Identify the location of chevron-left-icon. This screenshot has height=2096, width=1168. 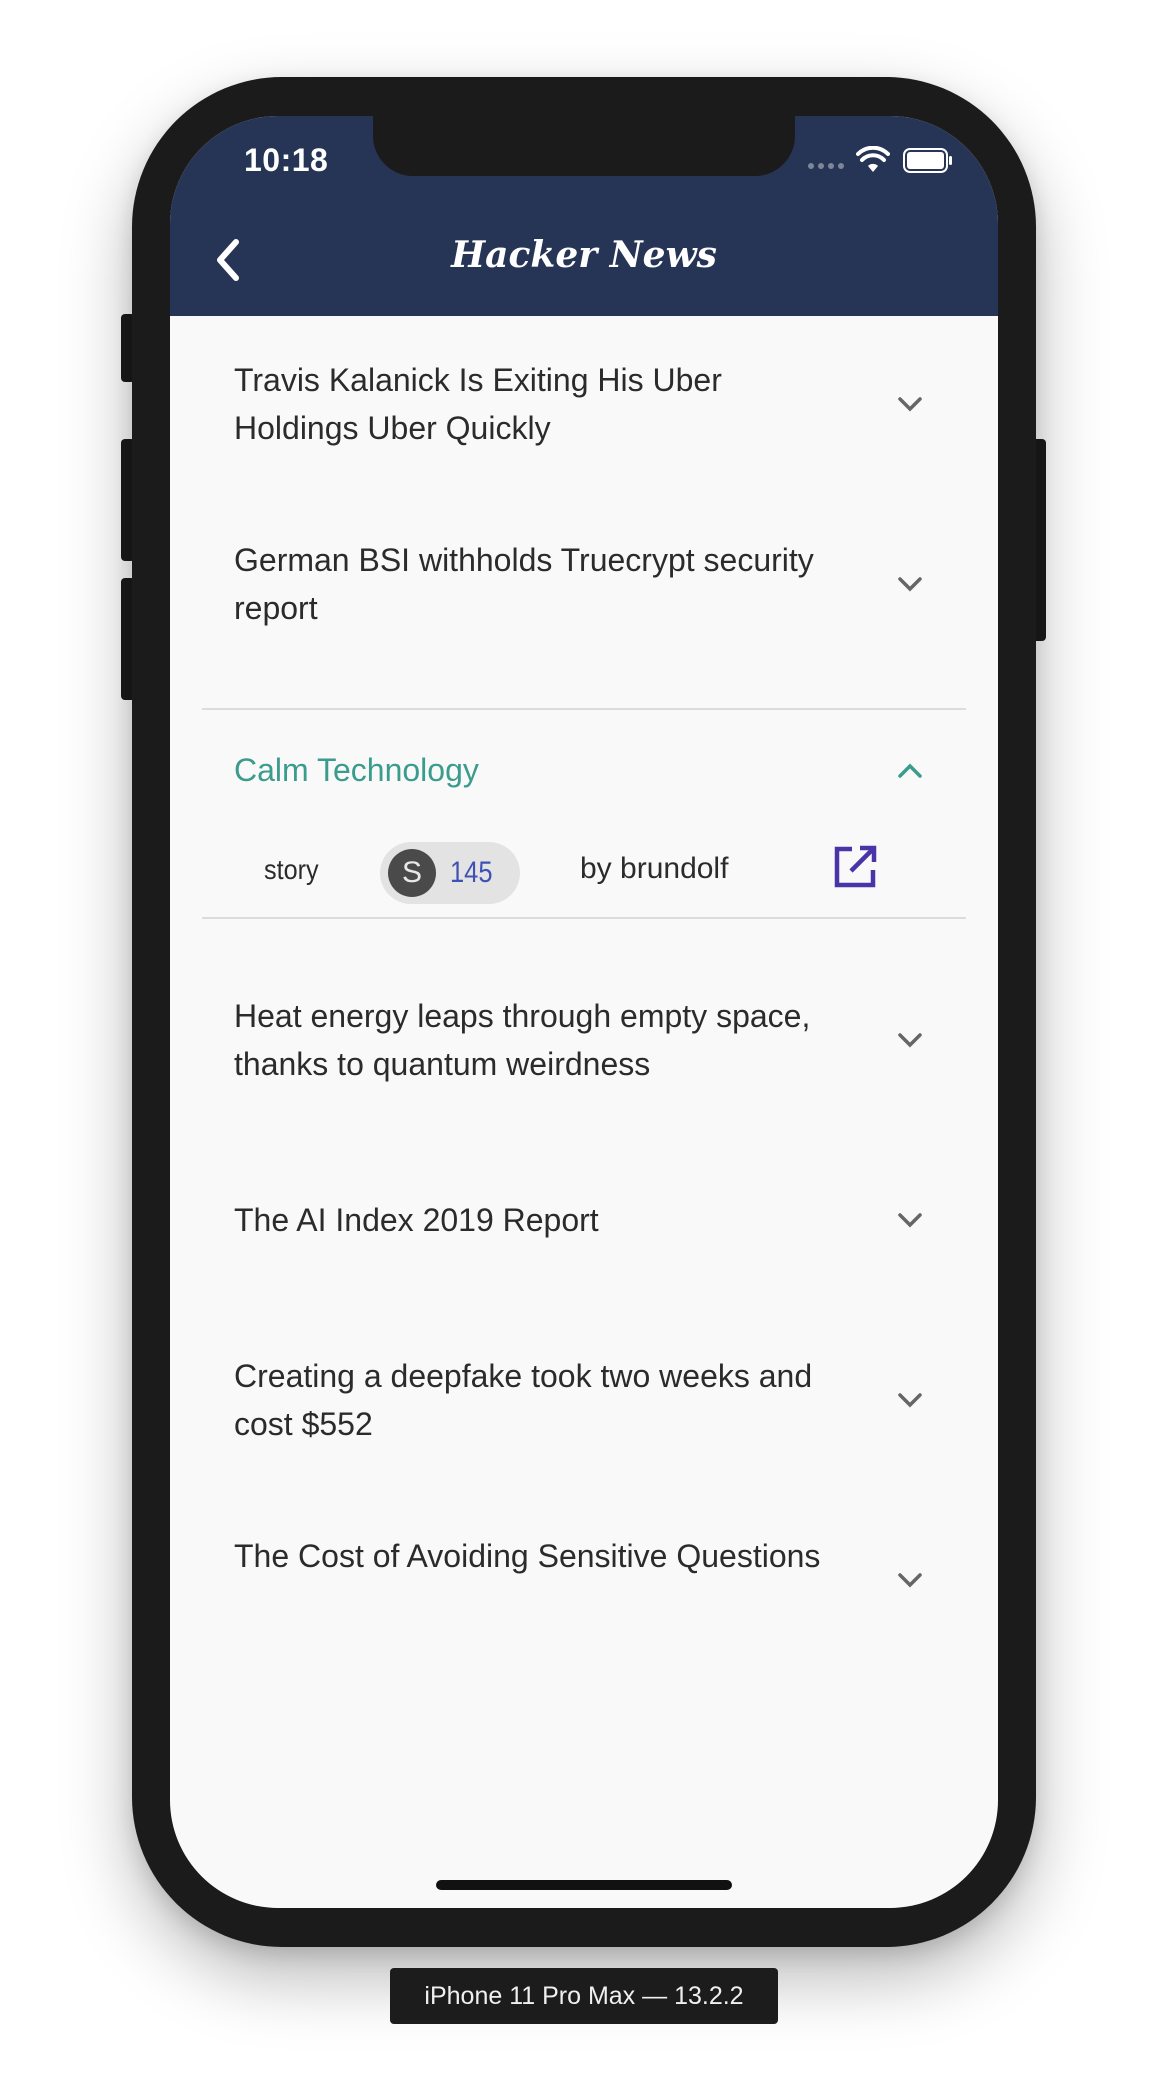
(230, 260).